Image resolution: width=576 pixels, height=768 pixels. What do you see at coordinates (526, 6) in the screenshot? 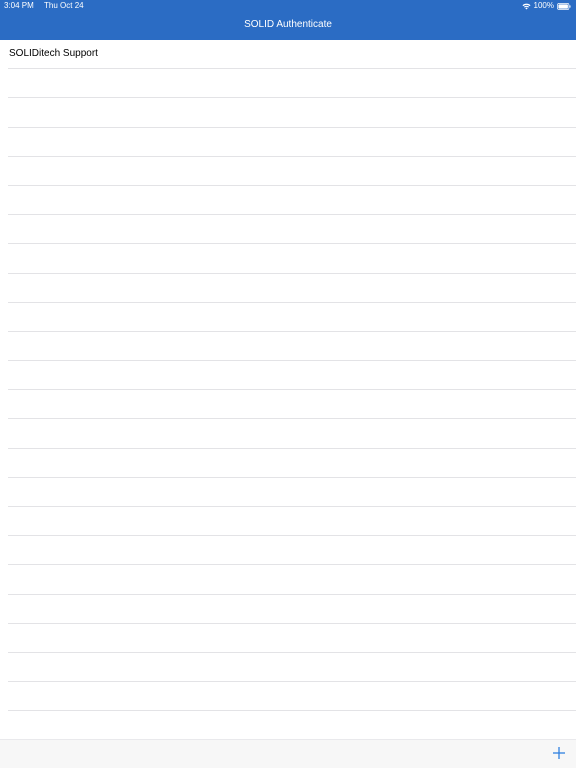
I see `wifi-icon` at bounding box center [526, 6].